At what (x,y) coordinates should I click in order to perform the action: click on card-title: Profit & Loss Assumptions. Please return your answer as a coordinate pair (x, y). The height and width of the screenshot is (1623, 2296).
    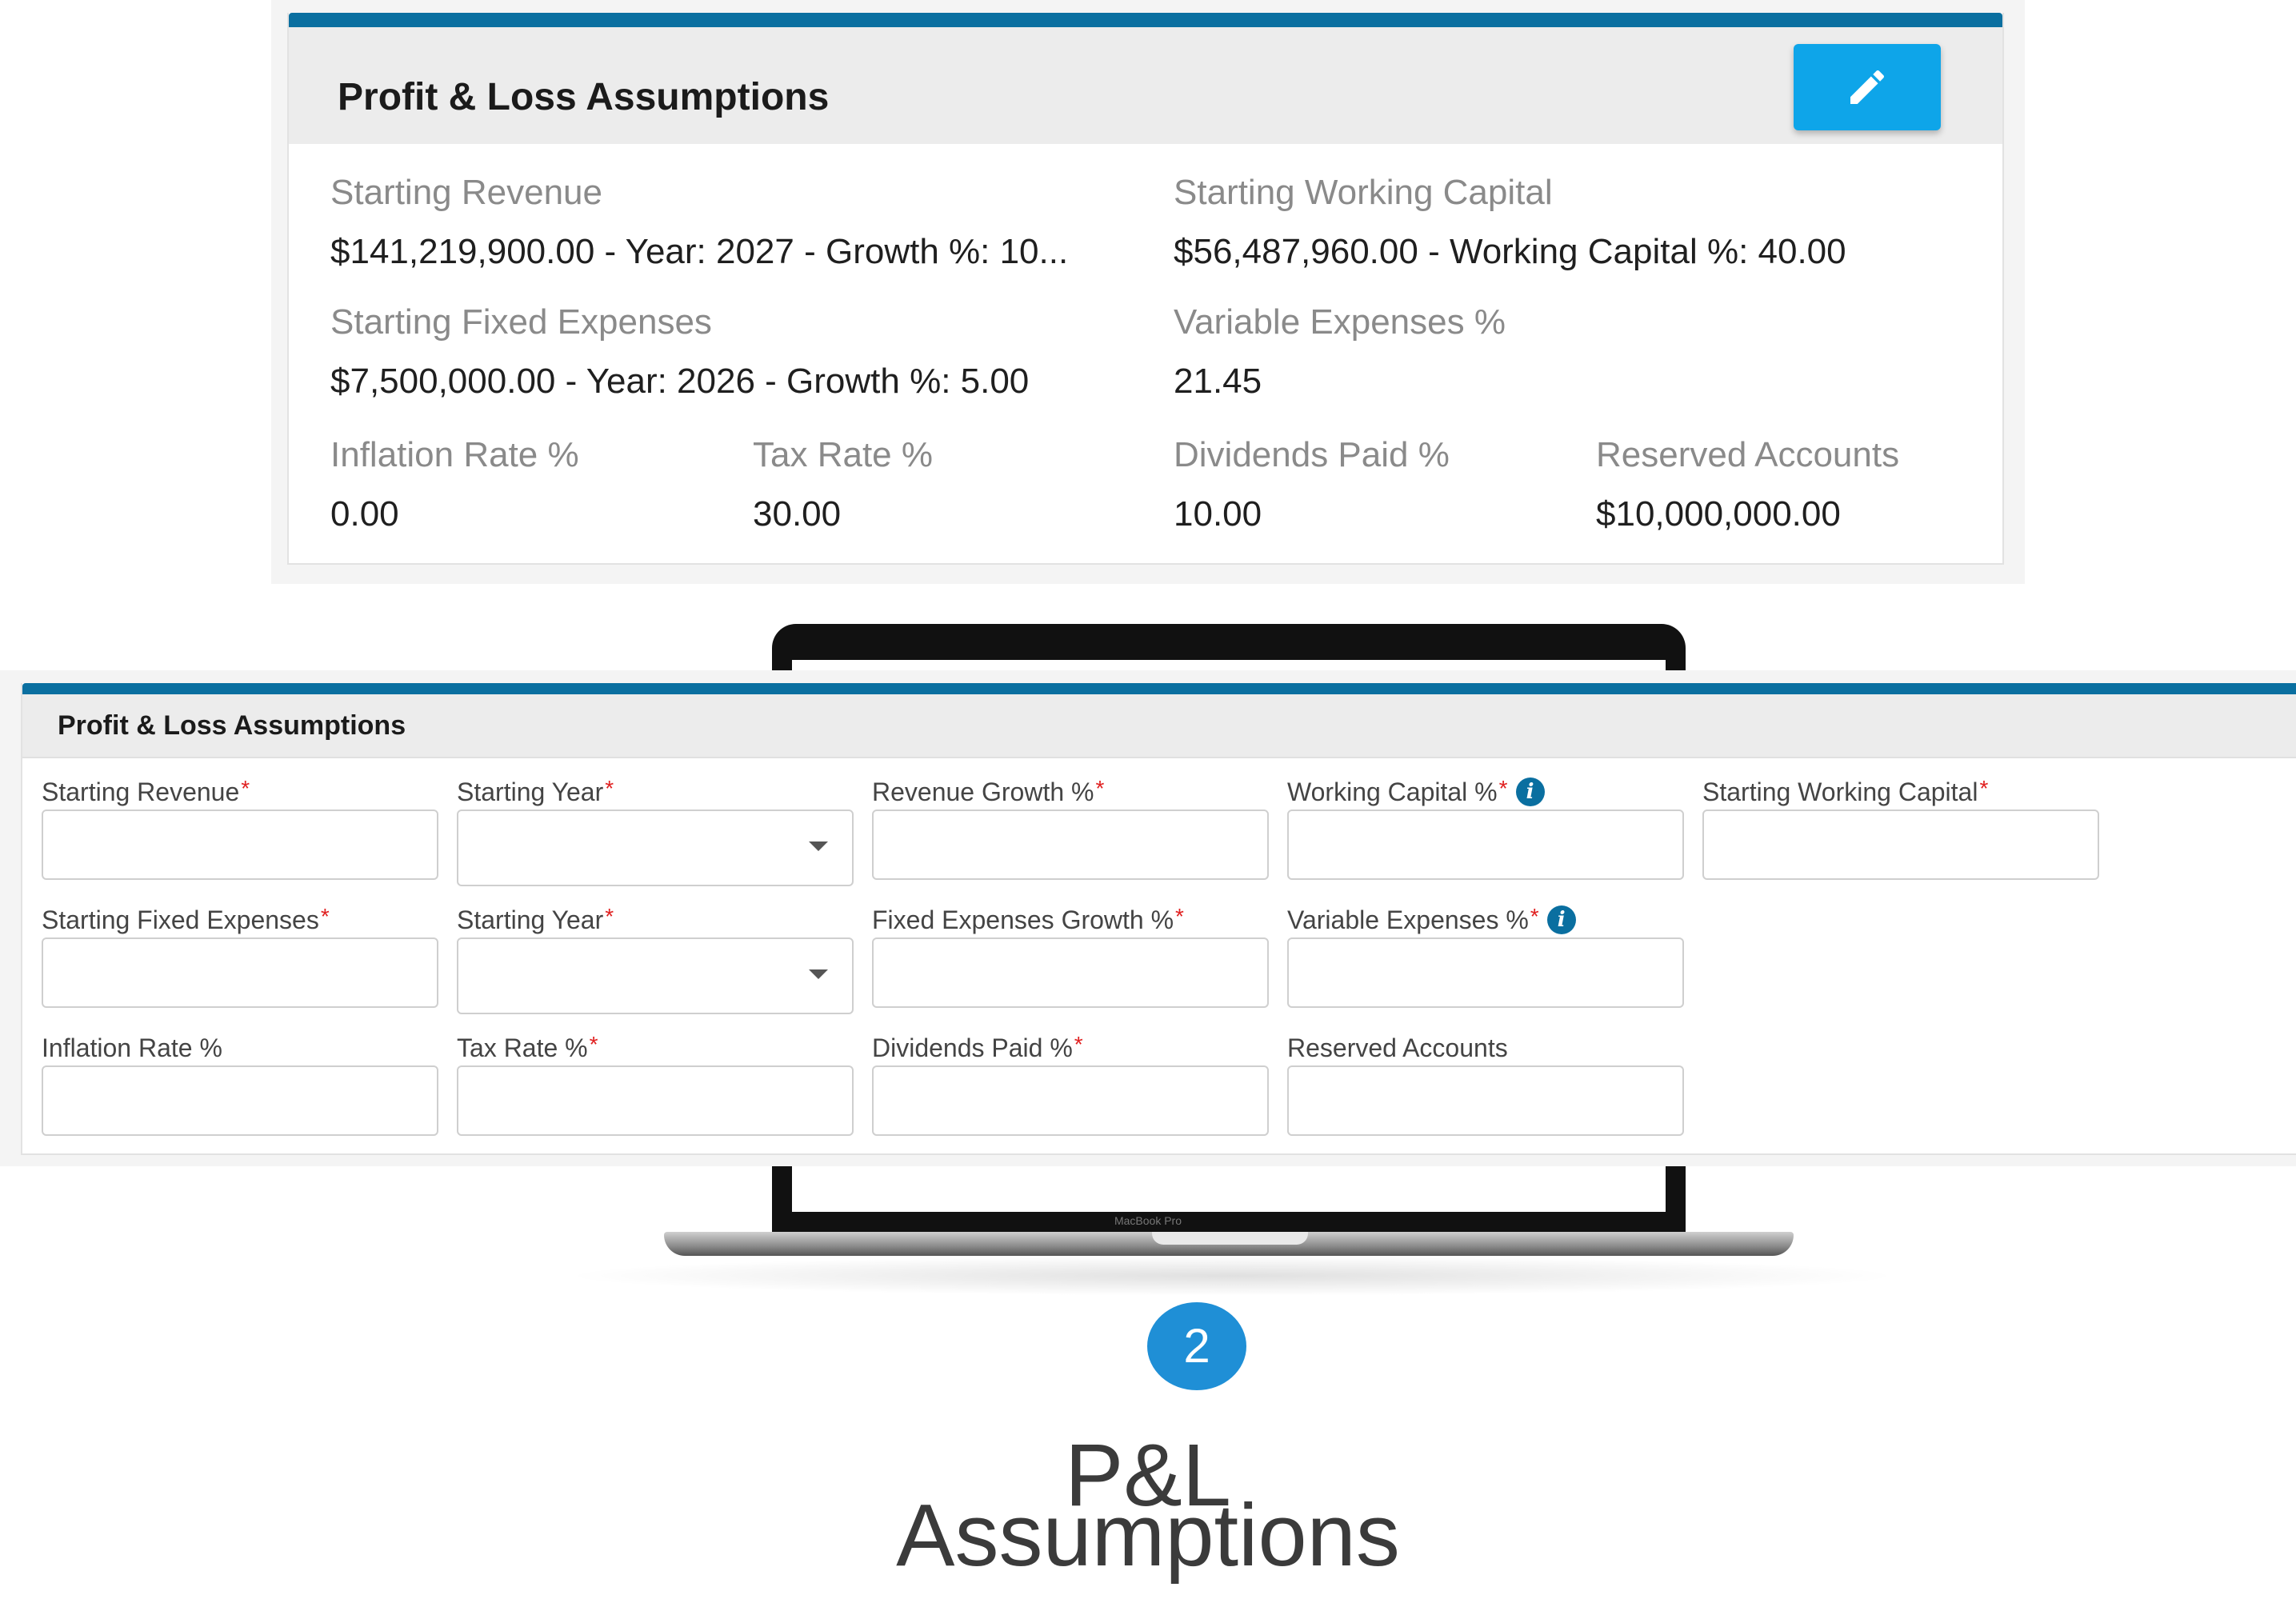
    Looking at the image, I should click on (584, 97).